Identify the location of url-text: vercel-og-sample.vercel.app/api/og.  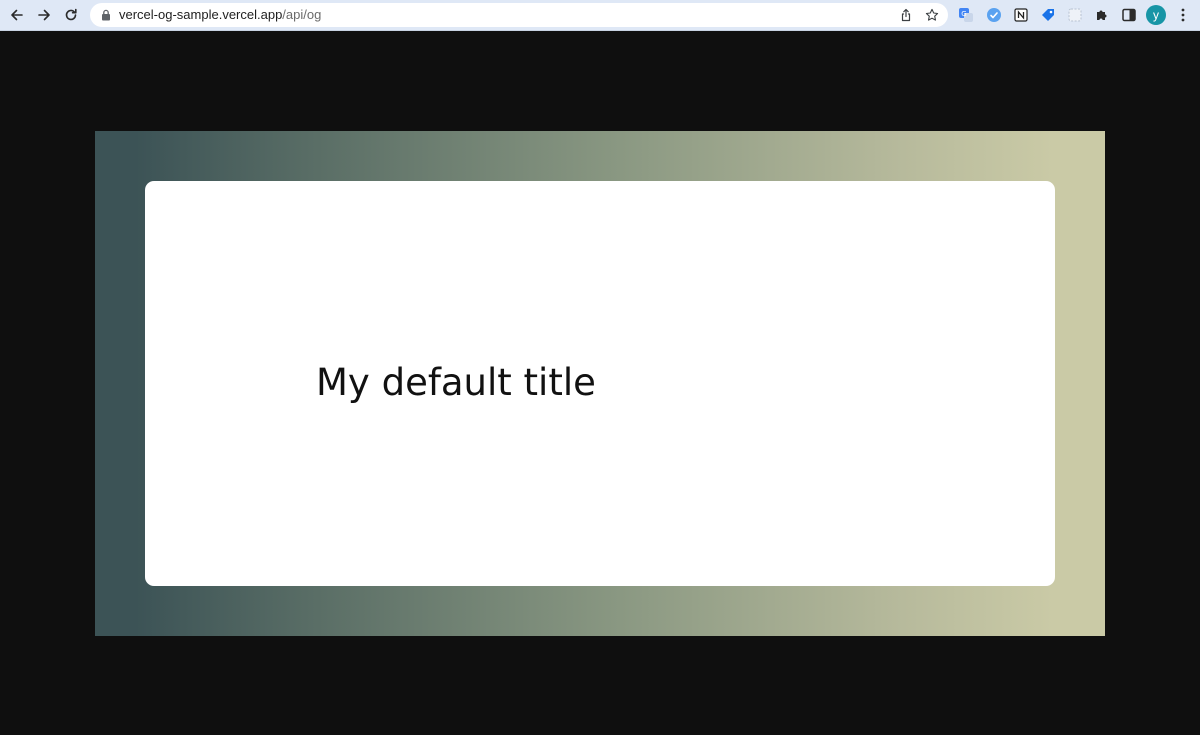
(220, 15).